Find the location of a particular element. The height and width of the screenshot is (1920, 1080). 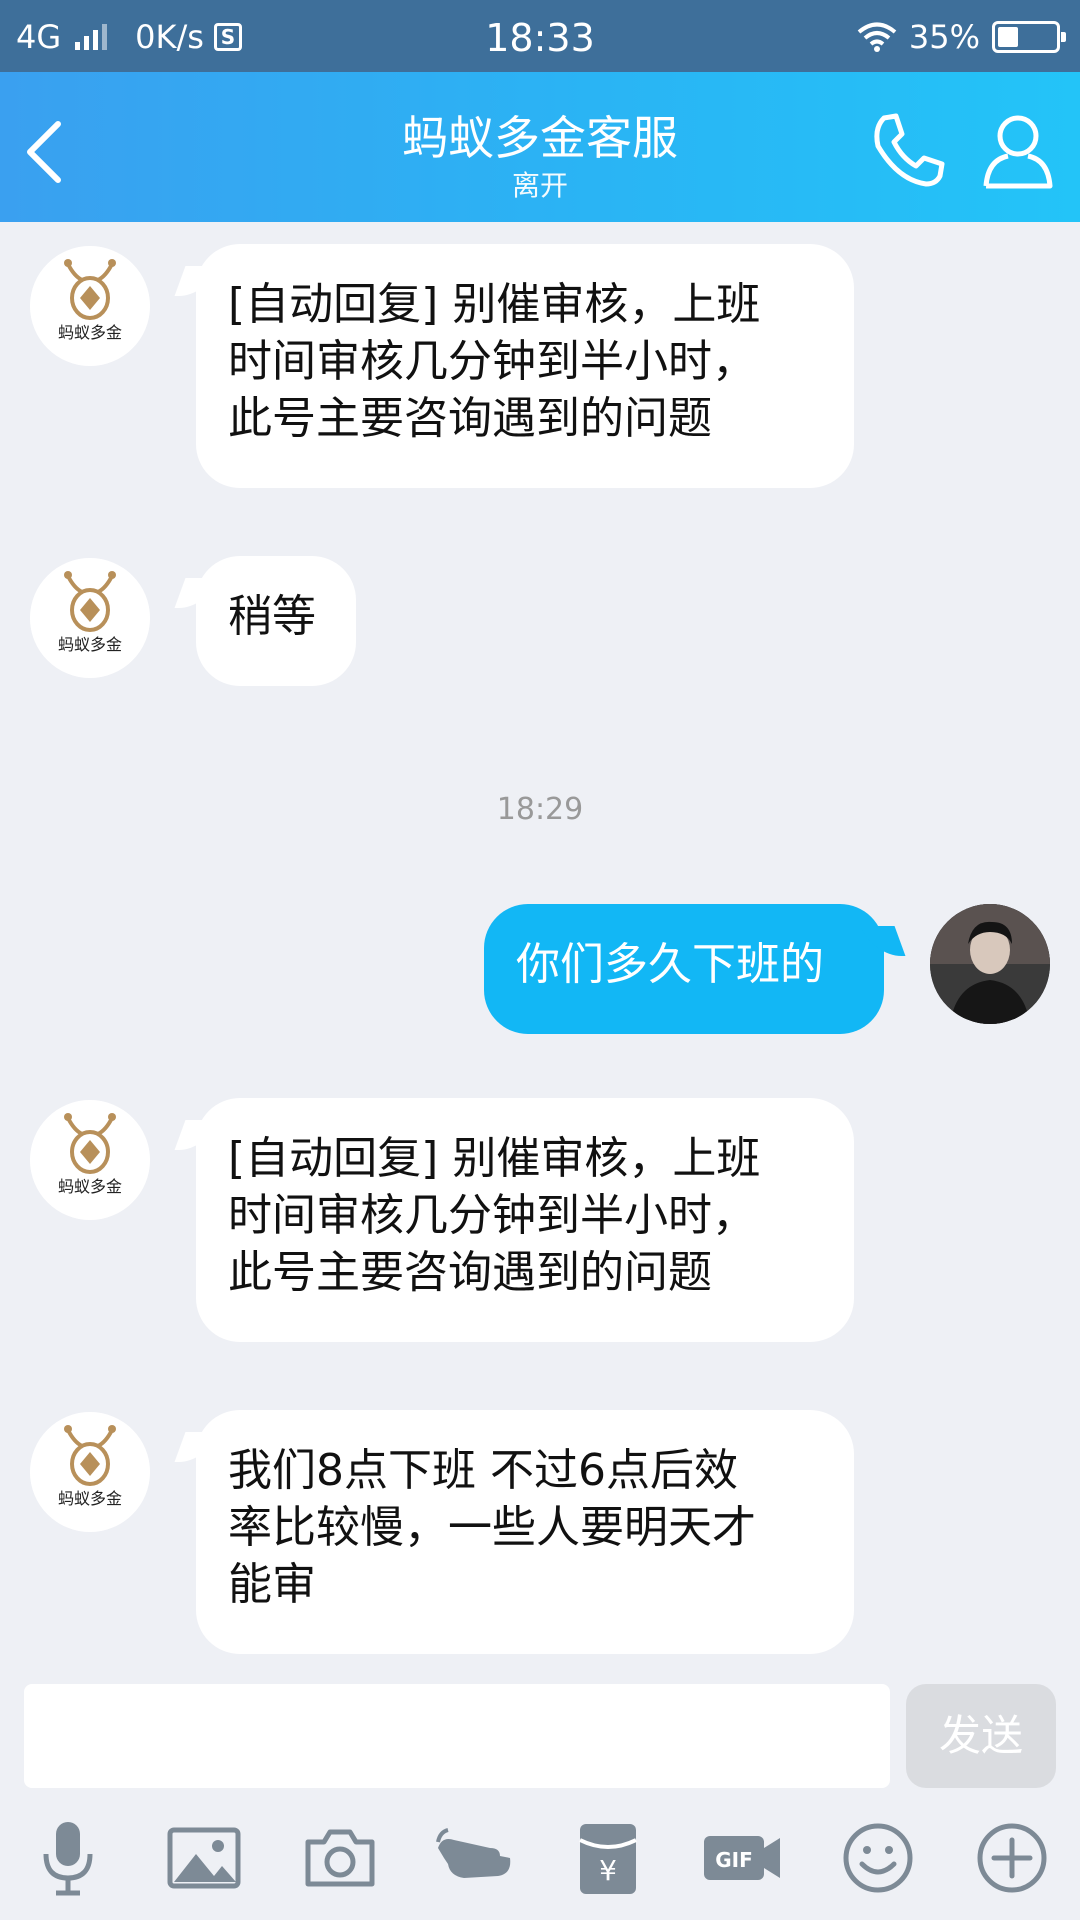

wifi-icon is located at coordinates (877, 37).